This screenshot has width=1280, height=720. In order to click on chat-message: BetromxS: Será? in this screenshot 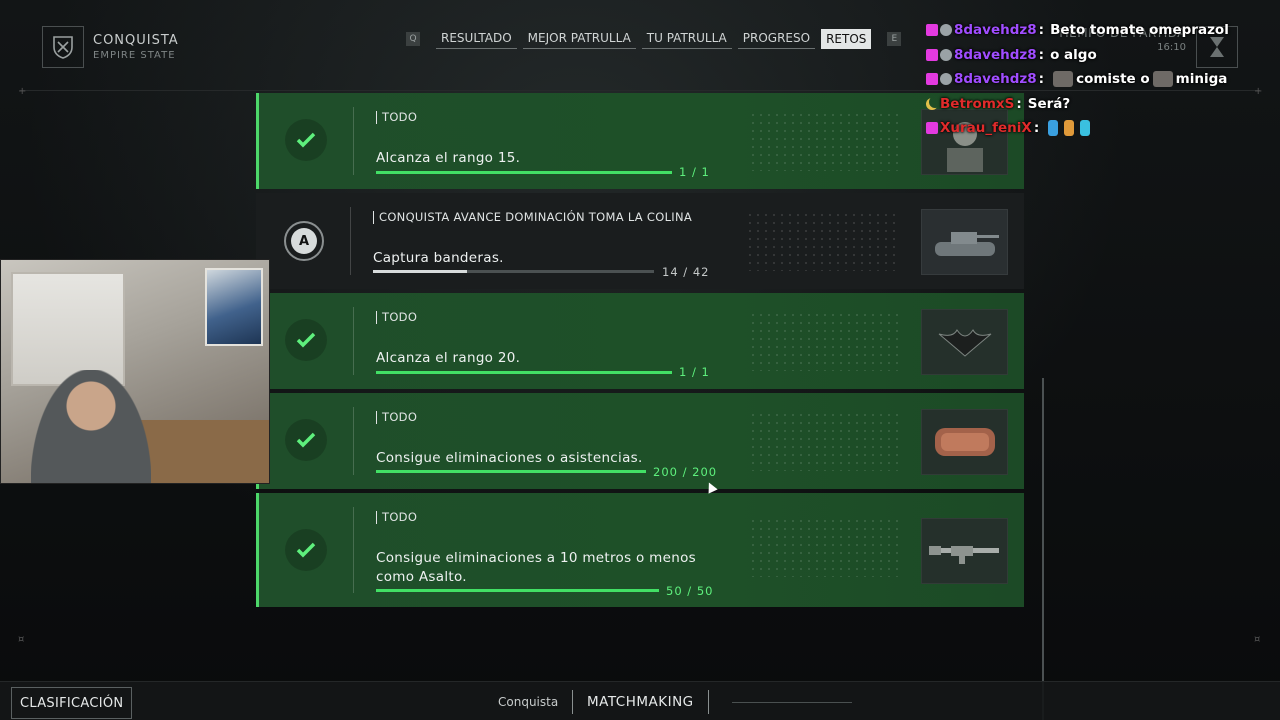, I will do `click(1096, 104)`.